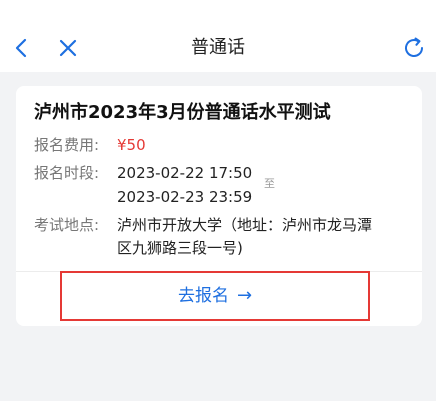 Image resolution: width=436 pixels, height=401 pixels. What do you see at coordinates (185, 197) in the screenshot?
I see `period-end: 2023-02-23 23:59` at bounding box center [185, 197].